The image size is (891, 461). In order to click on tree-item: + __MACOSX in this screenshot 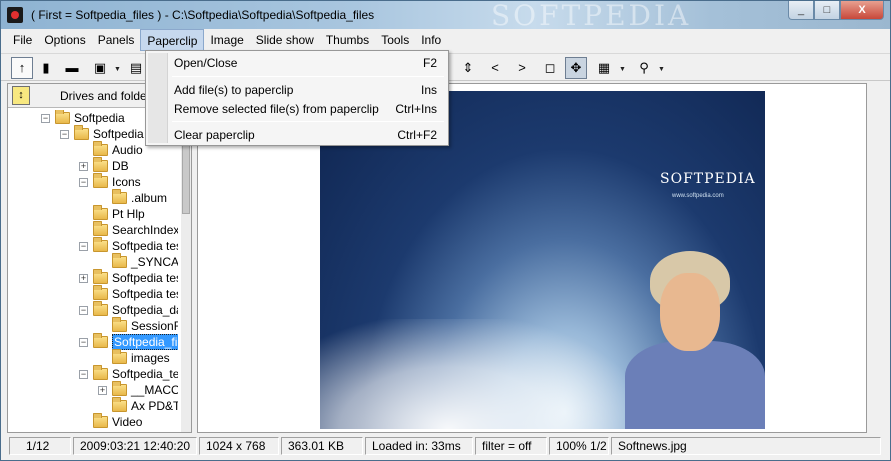, I will do `click(138, 389)`.